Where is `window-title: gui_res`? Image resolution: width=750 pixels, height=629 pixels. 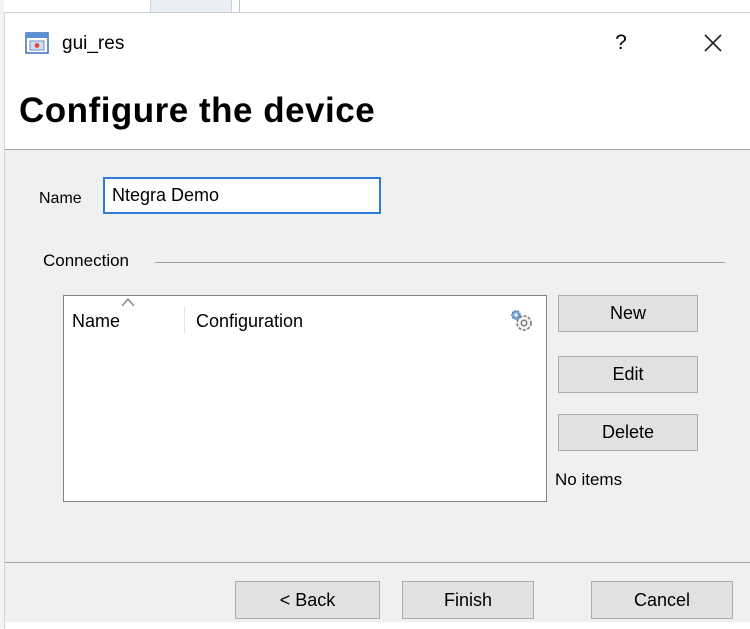
window-title: gui_res is located at coordinates (93, 43).